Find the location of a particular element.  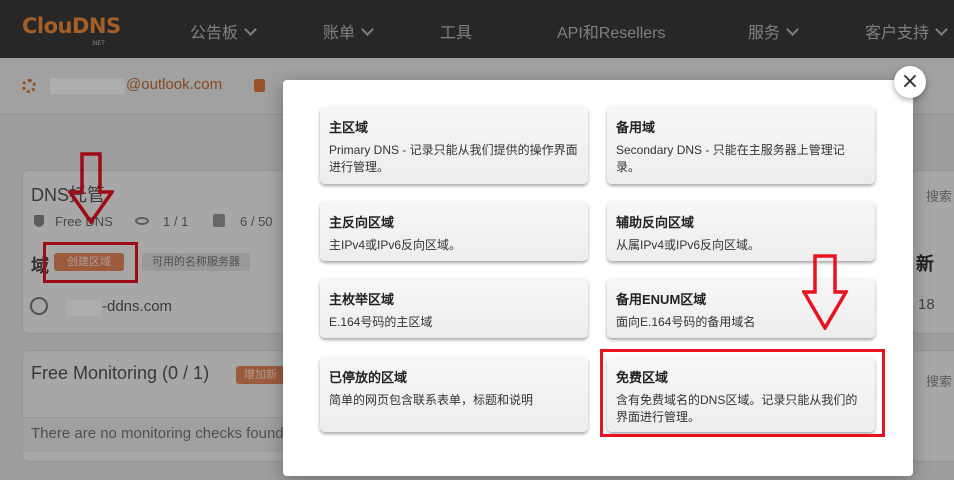

option-desc: 主IPv4或IPv6反向区域。 is located at coordinates (395, 245).